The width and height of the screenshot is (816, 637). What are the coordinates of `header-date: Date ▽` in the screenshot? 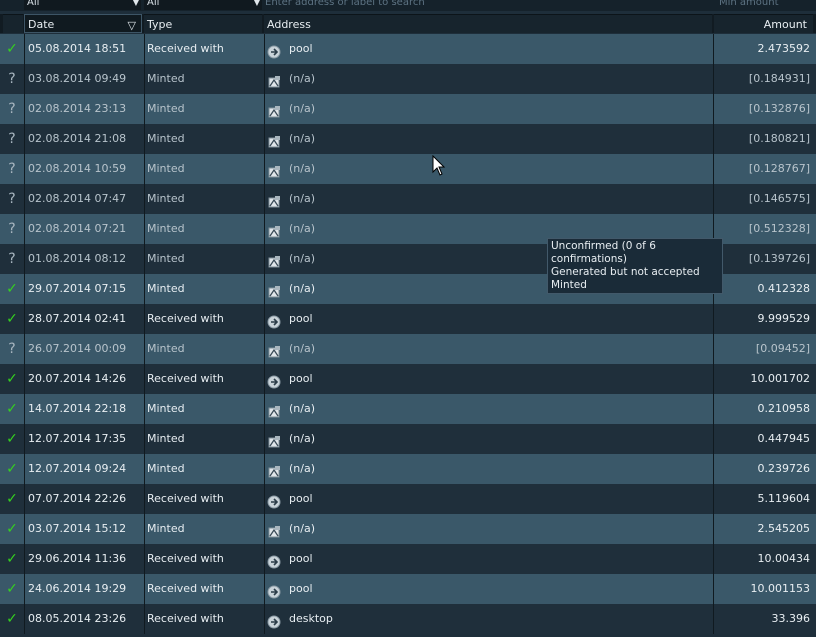 It's located at (83, 23).